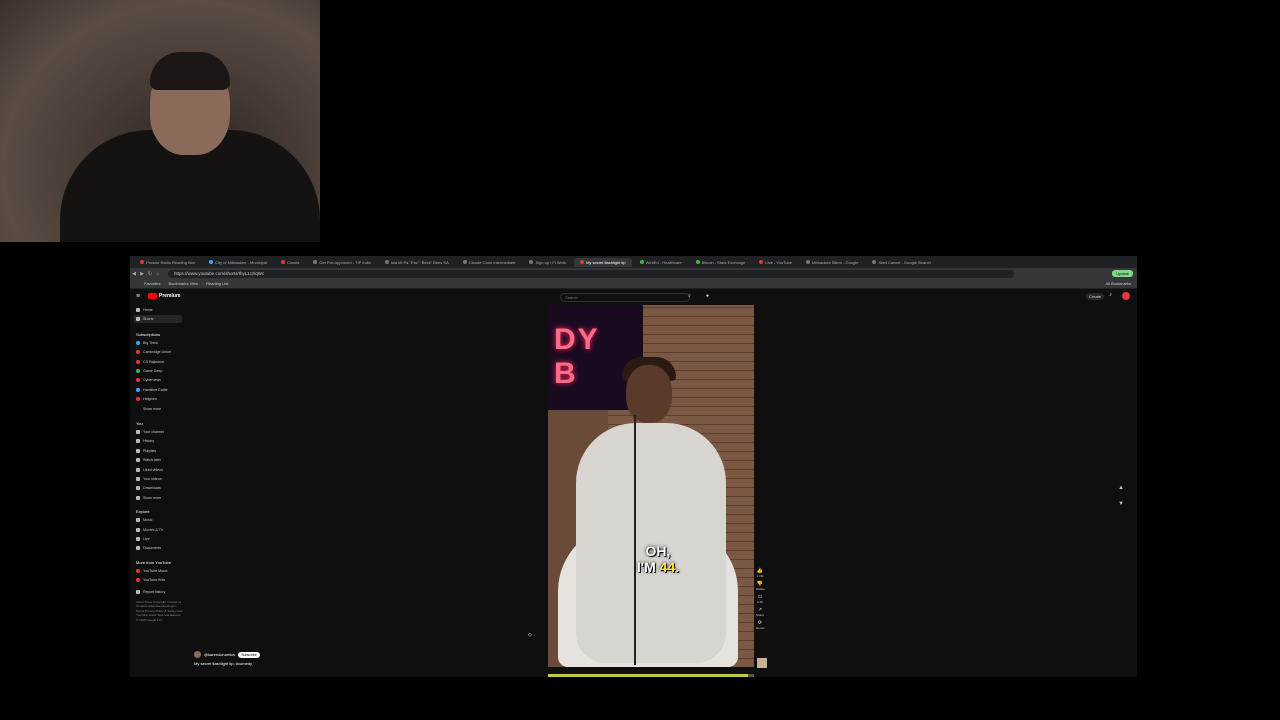 The width and height of the screenshot is (1280, 720). I want to click on sidebar-item: YouTube Music, so click(158, 571).